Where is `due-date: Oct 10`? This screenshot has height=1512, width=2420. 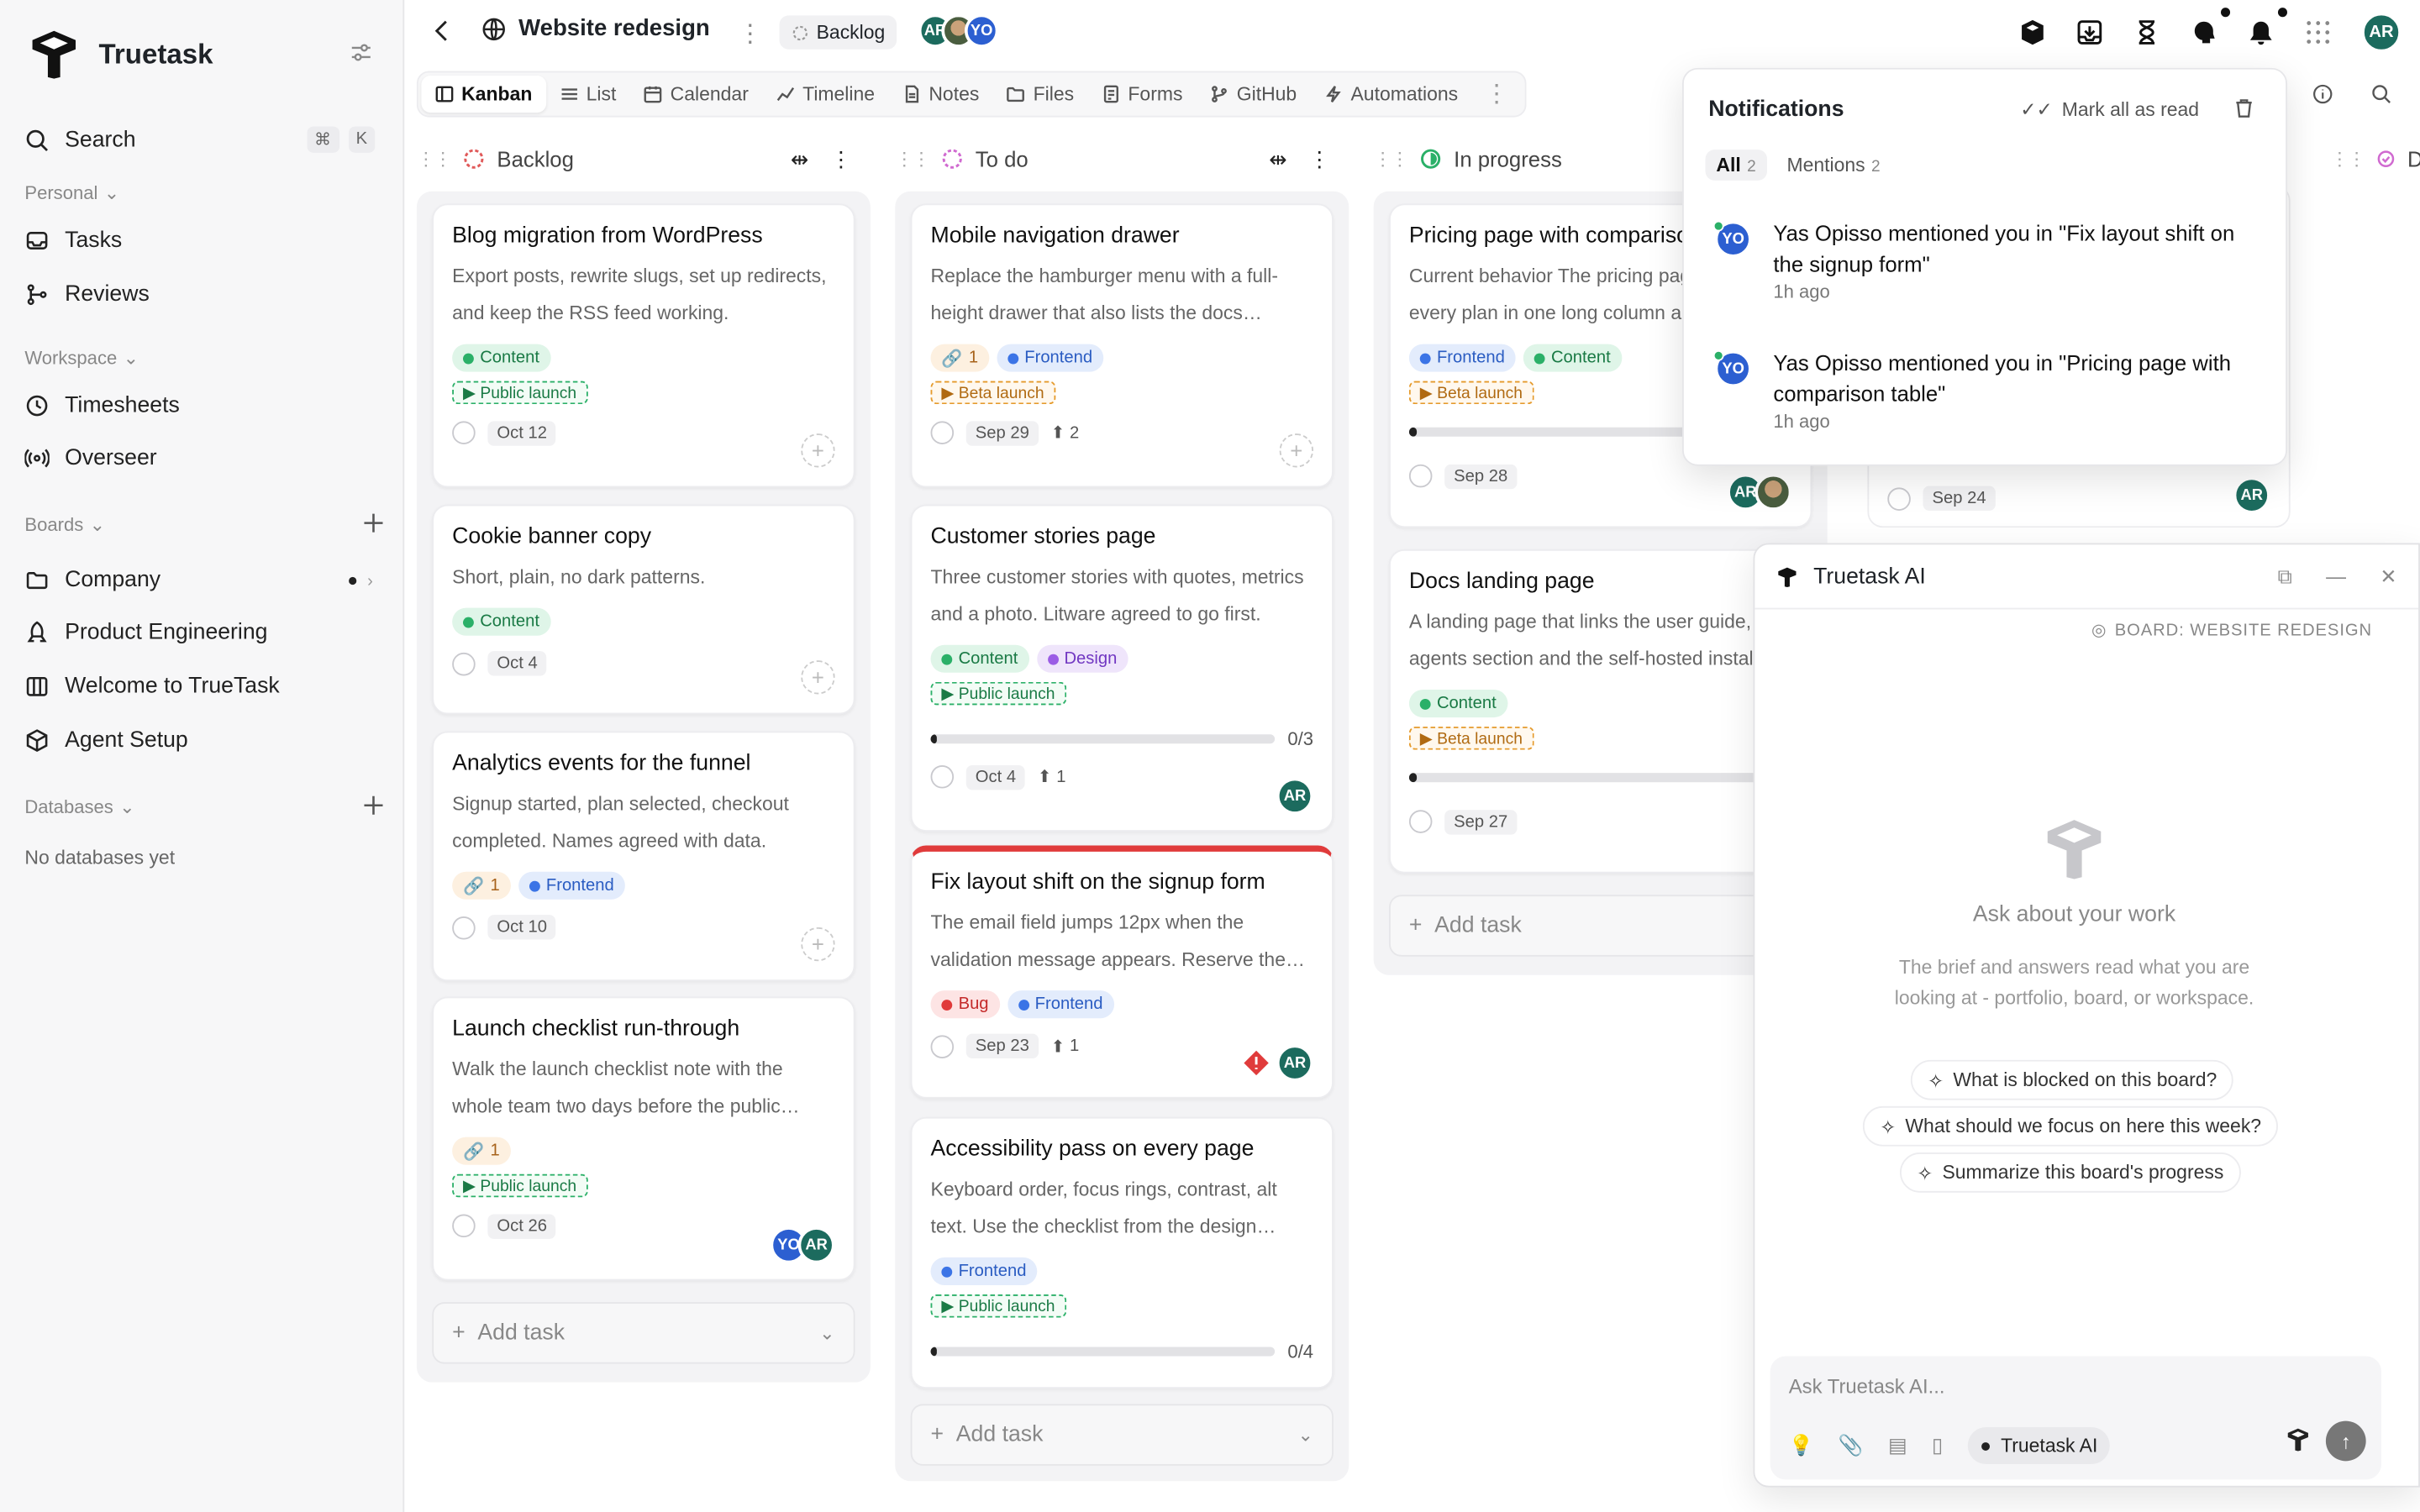 due-date: Oct 10 is located at coordinates (522, 927).